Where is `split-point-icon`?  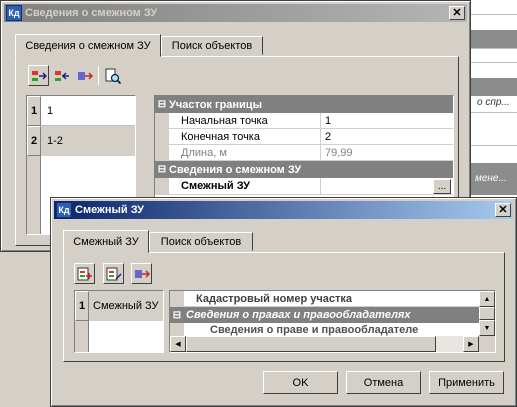 split-point-icon is located at coordinates (61, 75).